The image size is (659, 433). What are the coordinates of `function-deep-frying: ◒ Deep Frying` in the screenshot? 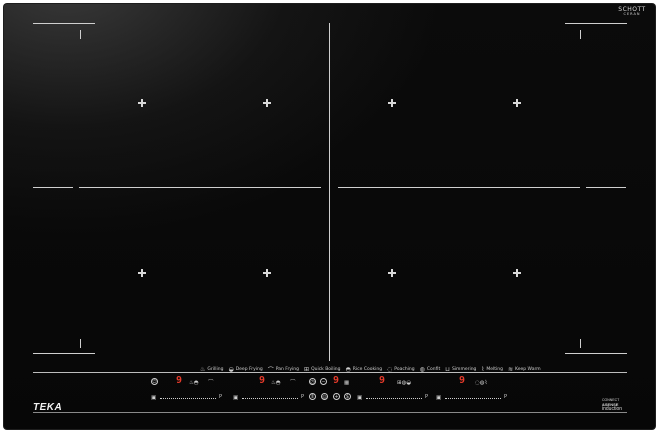 It's located at (245, 369).